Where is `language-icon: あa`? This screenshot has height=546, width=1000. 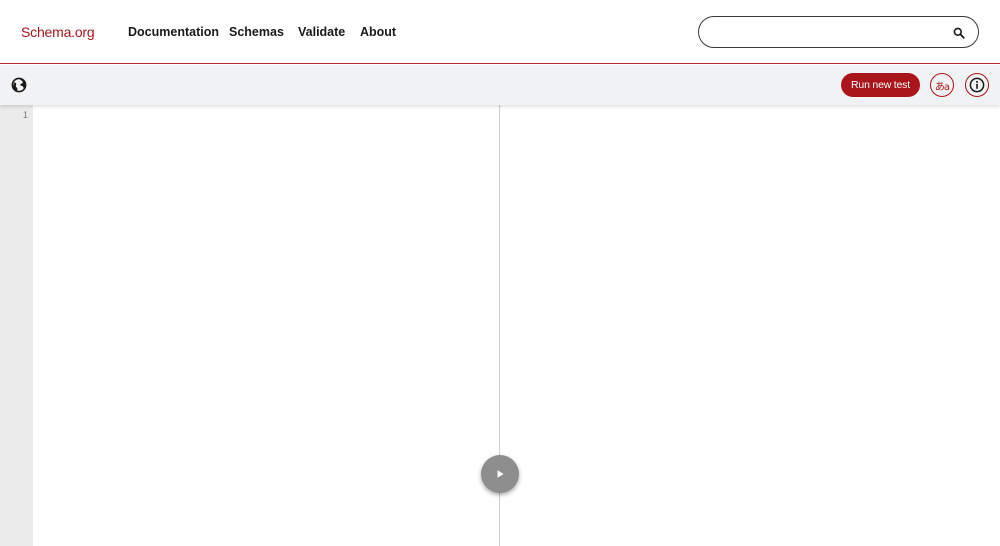 language-icon: あa is located at coordinates (942, 87).